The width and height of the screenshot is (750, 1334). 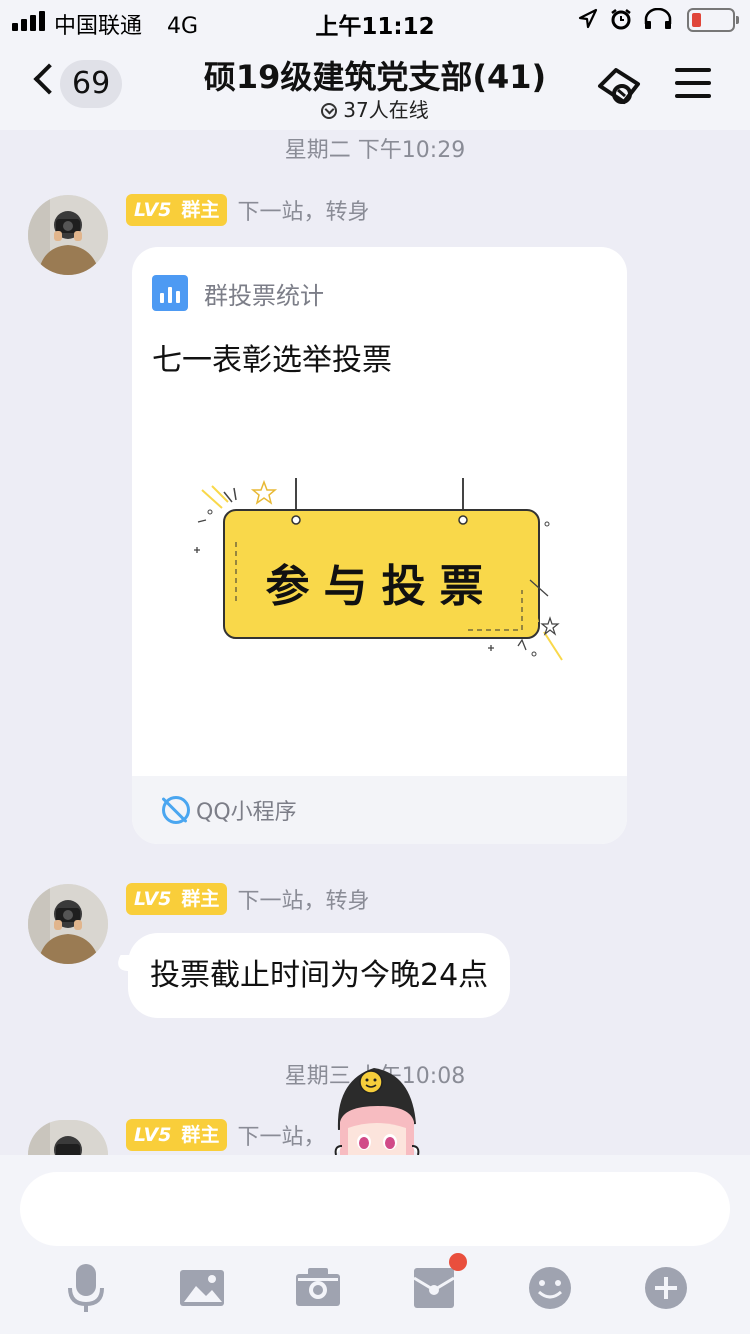 I want to click on sender-info: LV5 群主 下一站，, so click(x=225, y=1135).